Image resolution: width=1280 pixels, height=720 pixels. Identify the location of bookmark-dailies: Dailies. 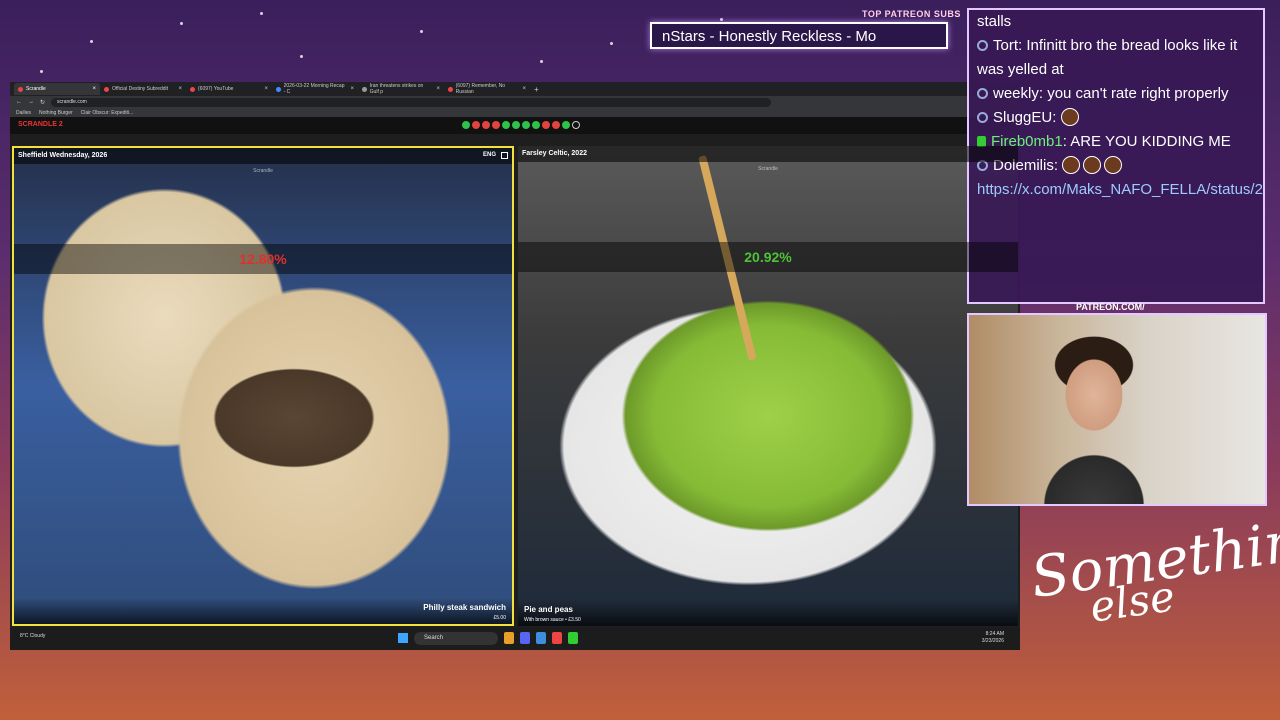
(23, 113).